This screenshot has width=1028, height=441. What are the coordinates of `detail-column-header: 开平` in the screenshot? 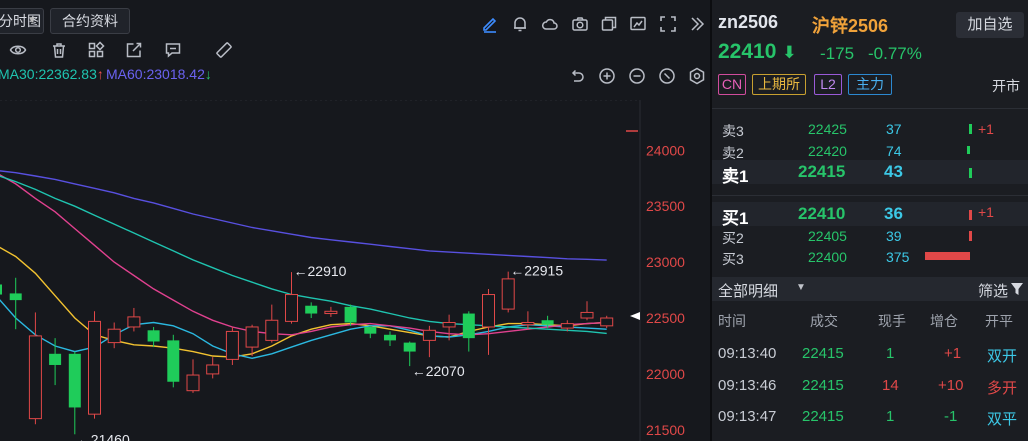 It's located at (999, 321).